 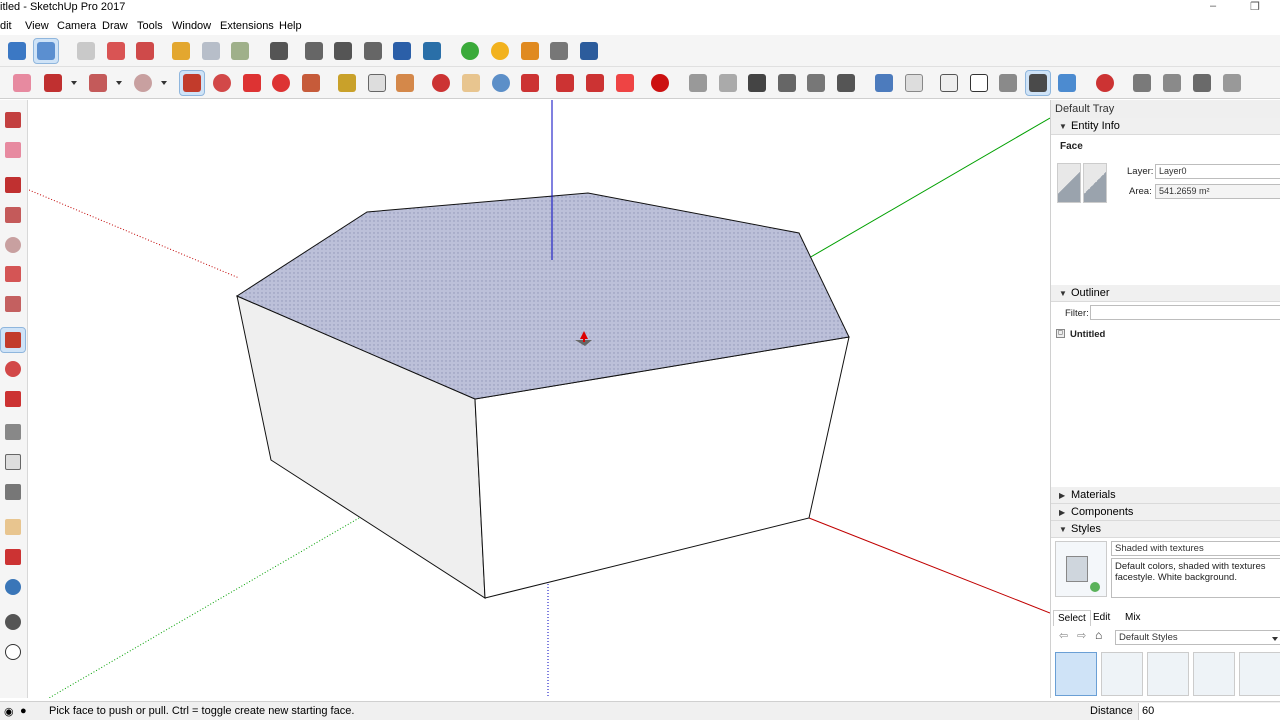 I want to click on offset-tool-button, so click(x=13, y=399).